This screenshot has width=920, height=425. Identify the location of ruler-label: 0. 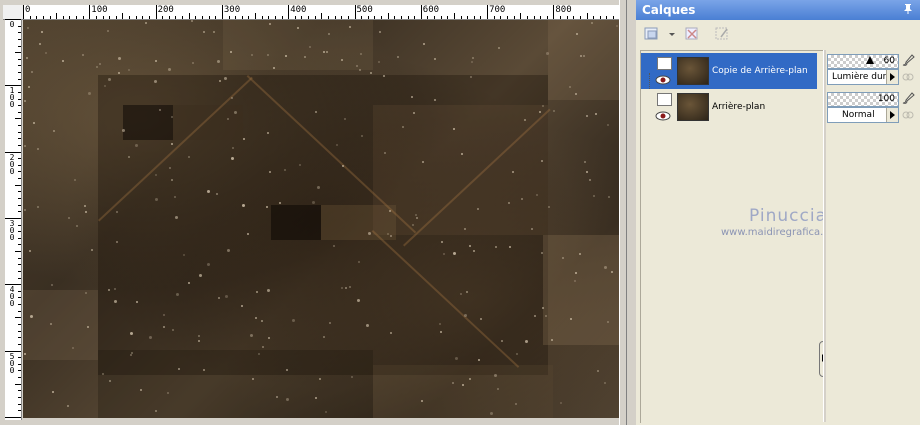
(12, 24).